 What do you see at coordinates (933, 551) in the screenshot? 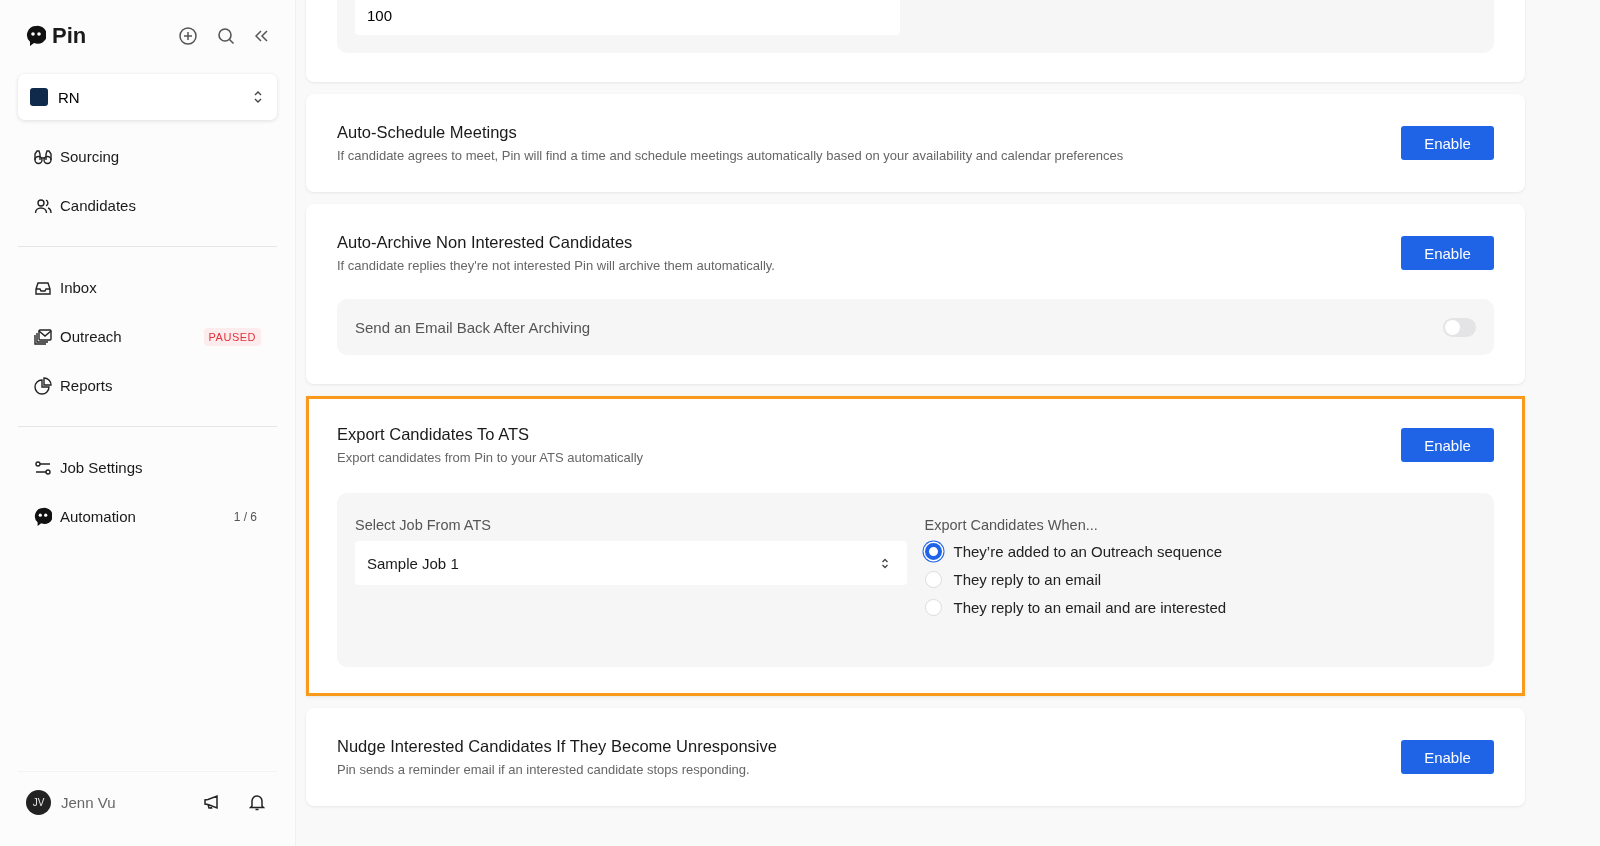
I see `radio-button` at bounding box center [933, 551].